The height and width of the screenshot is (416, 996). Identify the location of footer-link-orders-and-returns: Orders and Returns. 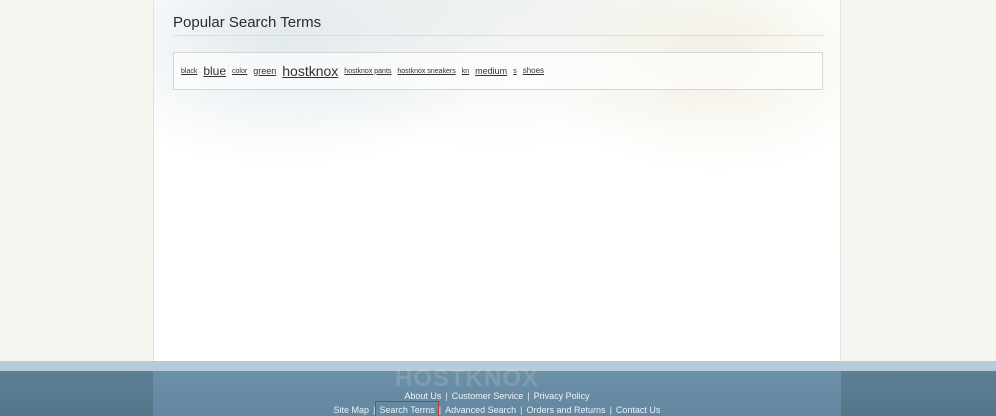
(566, 410).